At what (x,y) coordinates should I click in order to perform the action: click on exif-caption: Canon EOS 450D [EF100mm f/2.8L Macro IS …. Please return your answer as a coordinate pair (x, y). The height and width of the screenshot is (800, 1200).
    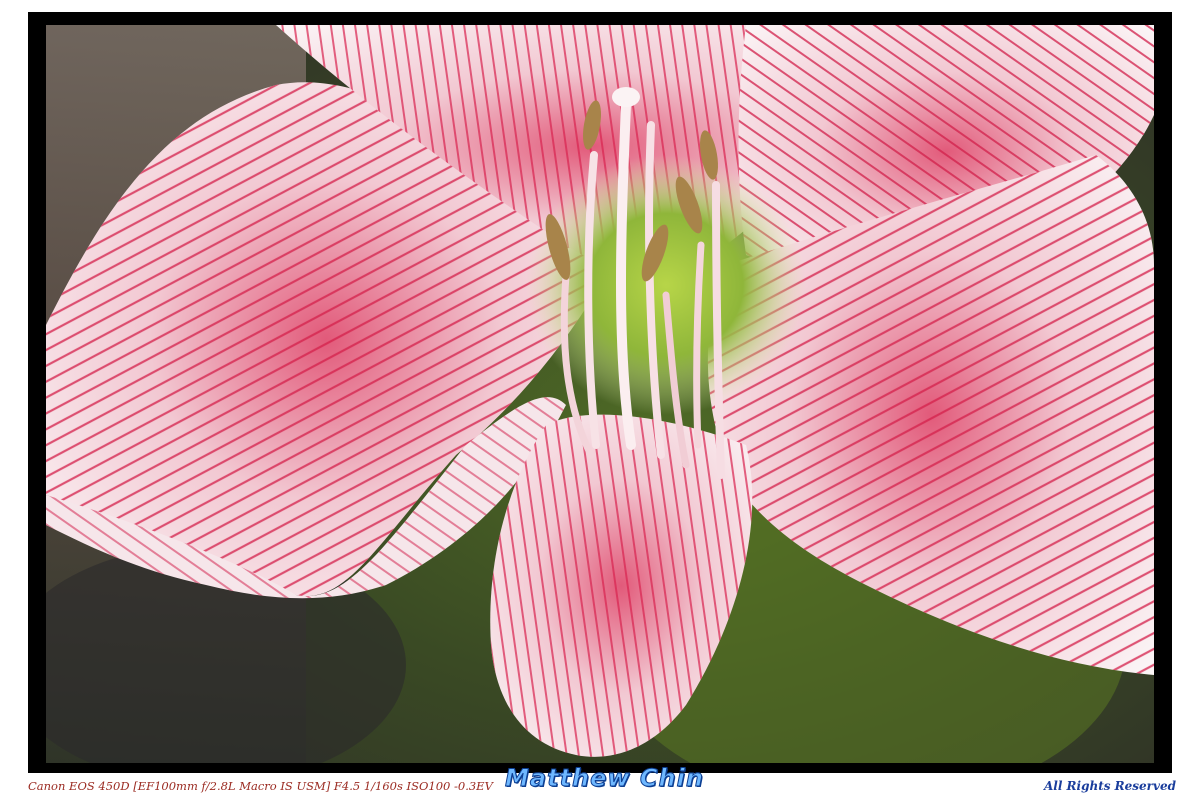
    Looking at the image, I should click on (260, 786).